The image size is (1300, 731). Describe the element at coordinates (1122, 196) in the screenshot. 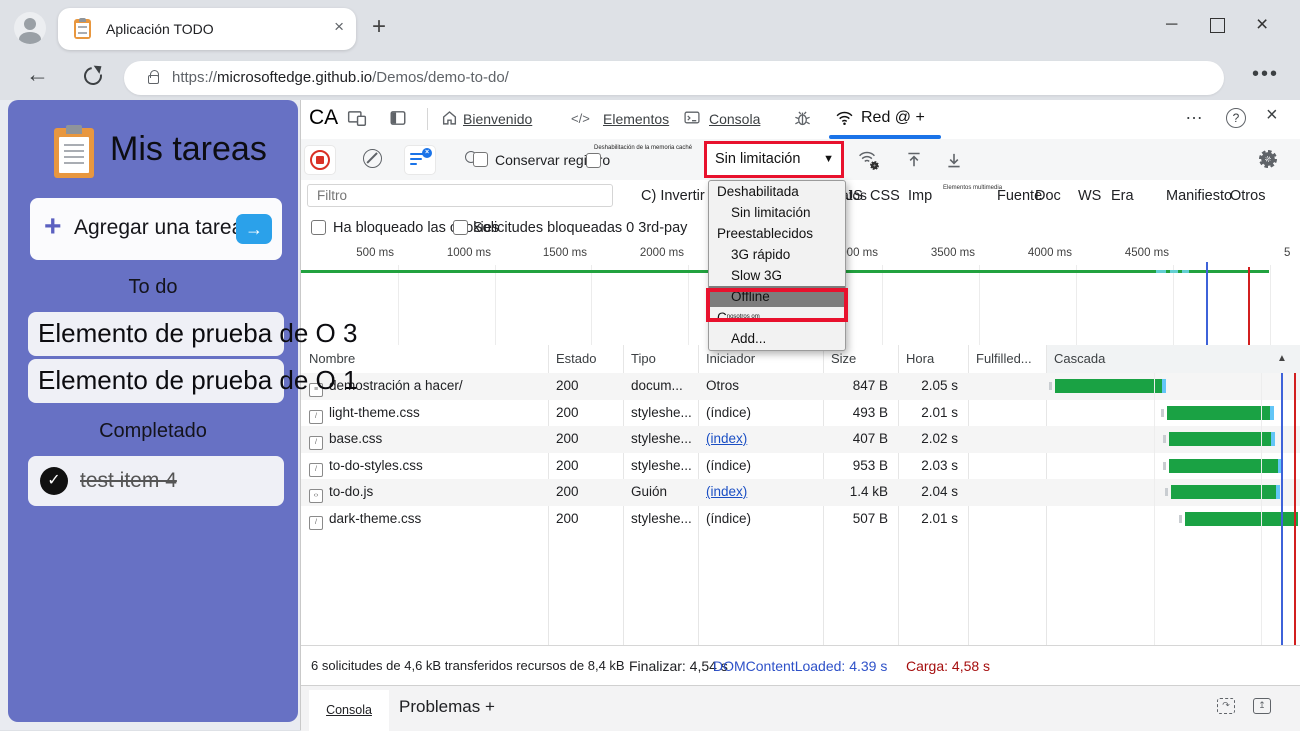

I see `filter-chip-era: Era` at that location.